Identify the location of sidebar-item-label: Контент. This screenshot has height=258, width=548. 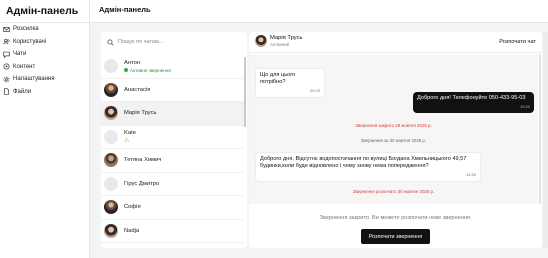
(24, 66).